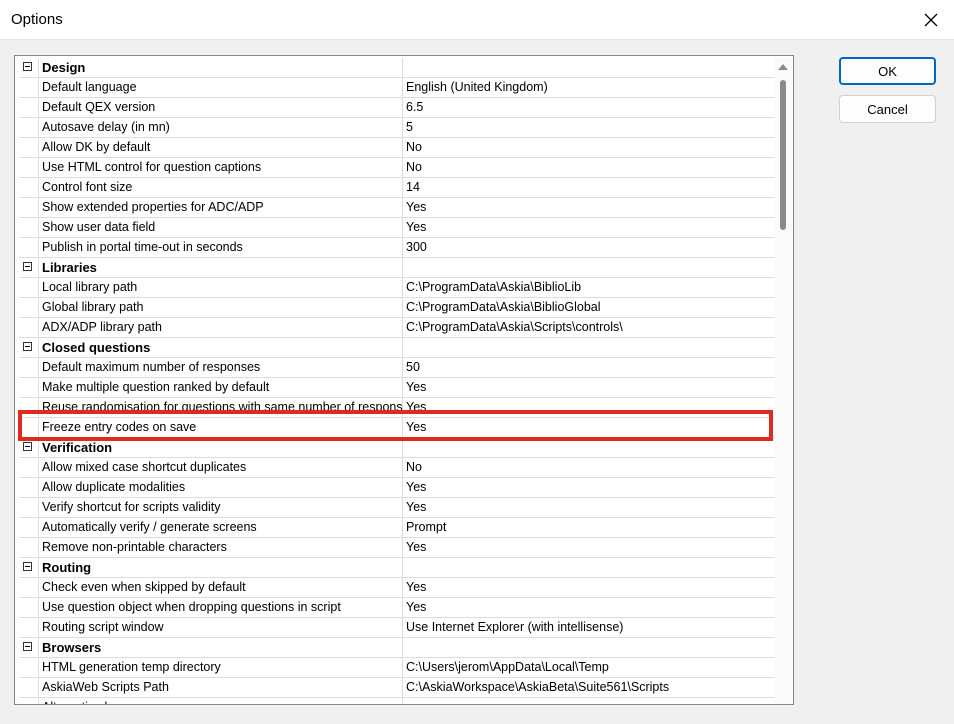 The height and width of the screenshot is (724, 954). What do you see at coordinates (403, 448) in the screenshot?
I see `category-row: Verification` at bounding box center [403, 448].